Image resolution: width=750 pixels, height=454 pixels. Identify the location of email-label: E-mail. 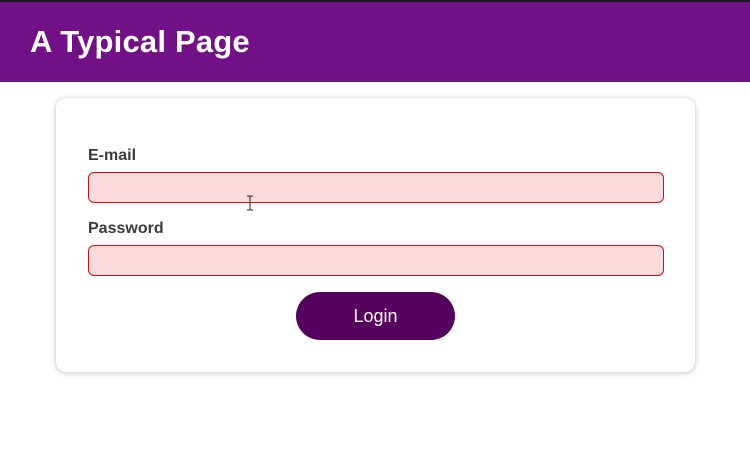
(112, 155).